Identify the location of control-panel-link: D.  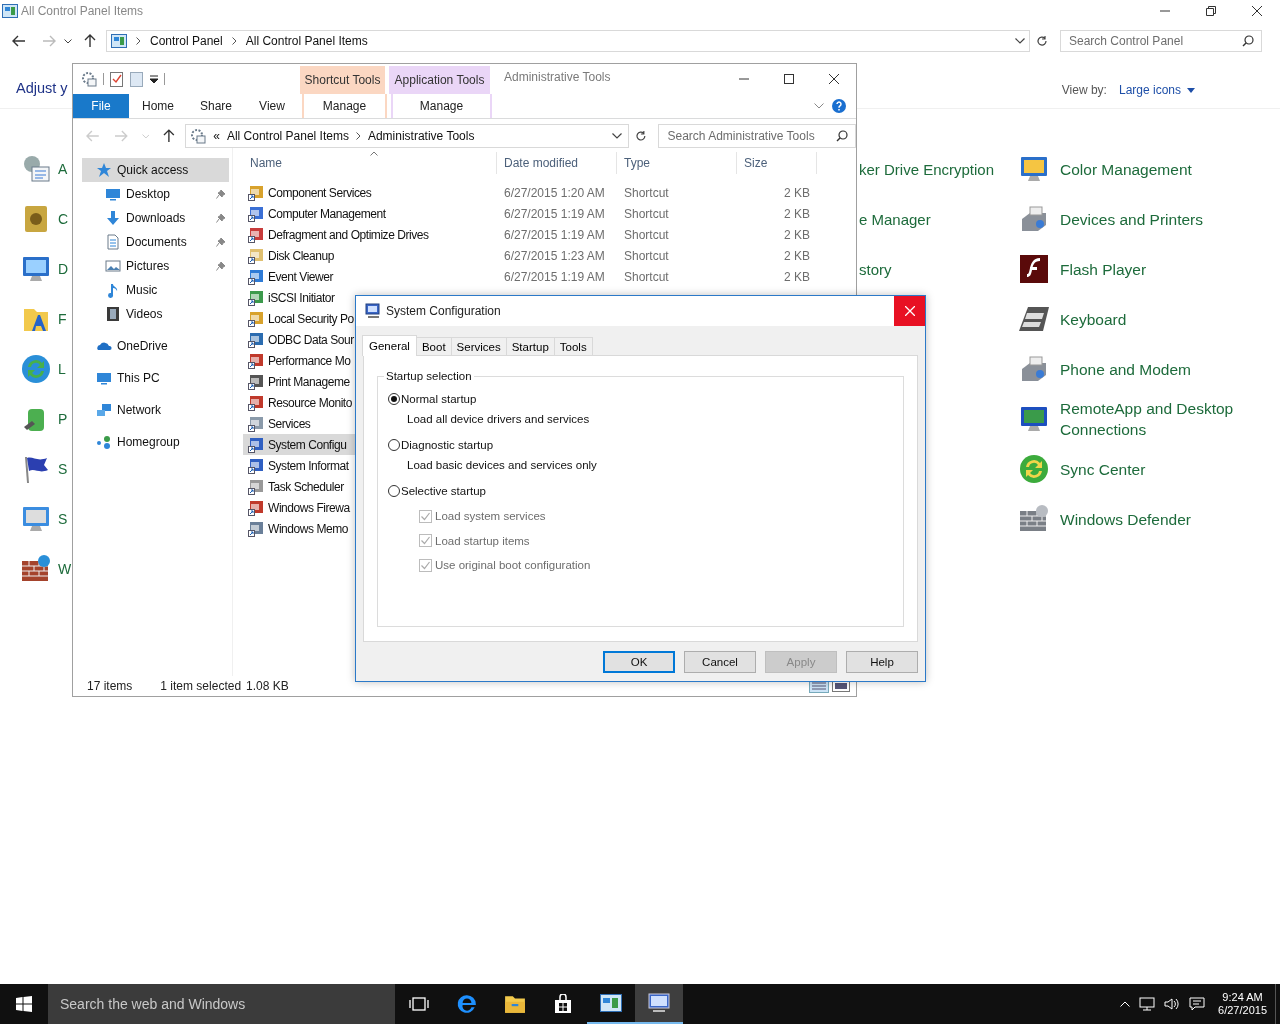
(44, 269).